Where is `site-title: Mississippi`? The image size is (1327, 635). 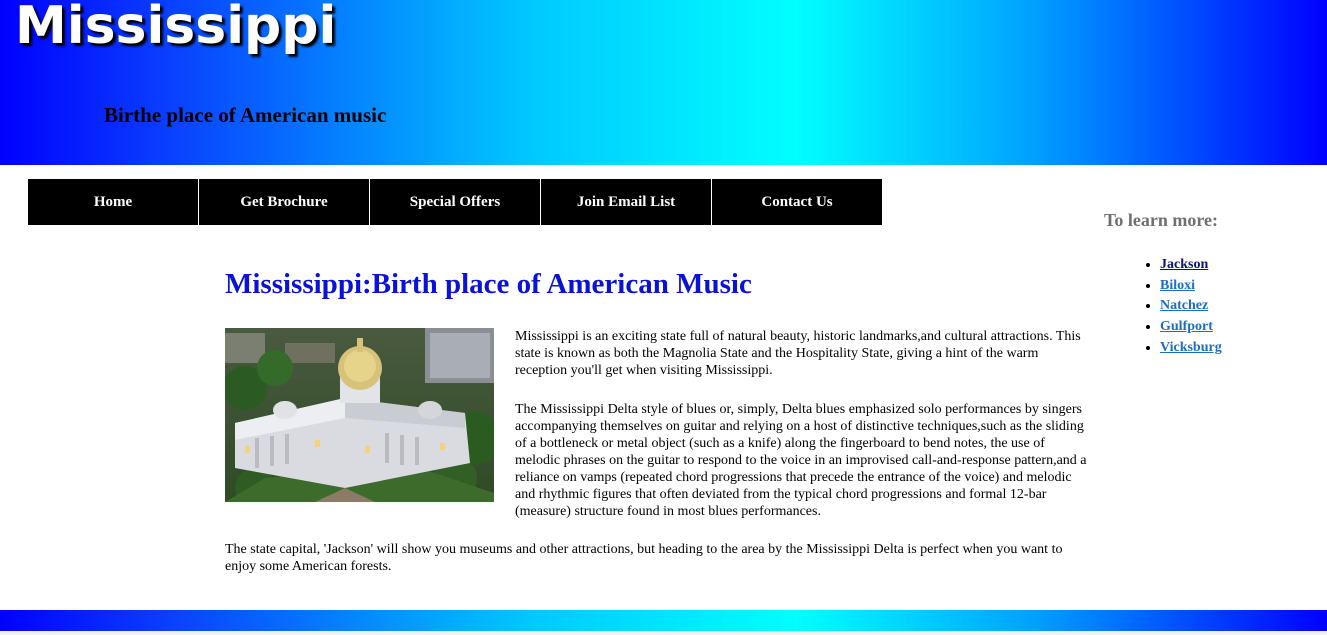
site-title: Mississippi is located at coordinates (176, 28).